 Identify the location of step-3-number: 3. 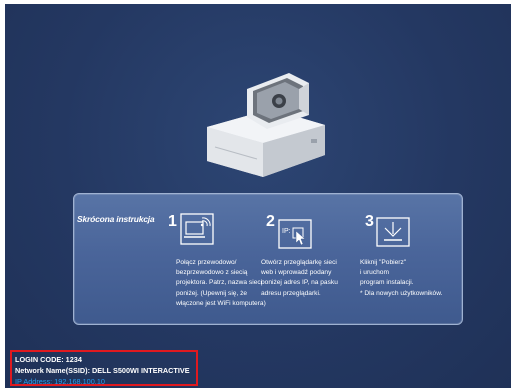
(369, 221).